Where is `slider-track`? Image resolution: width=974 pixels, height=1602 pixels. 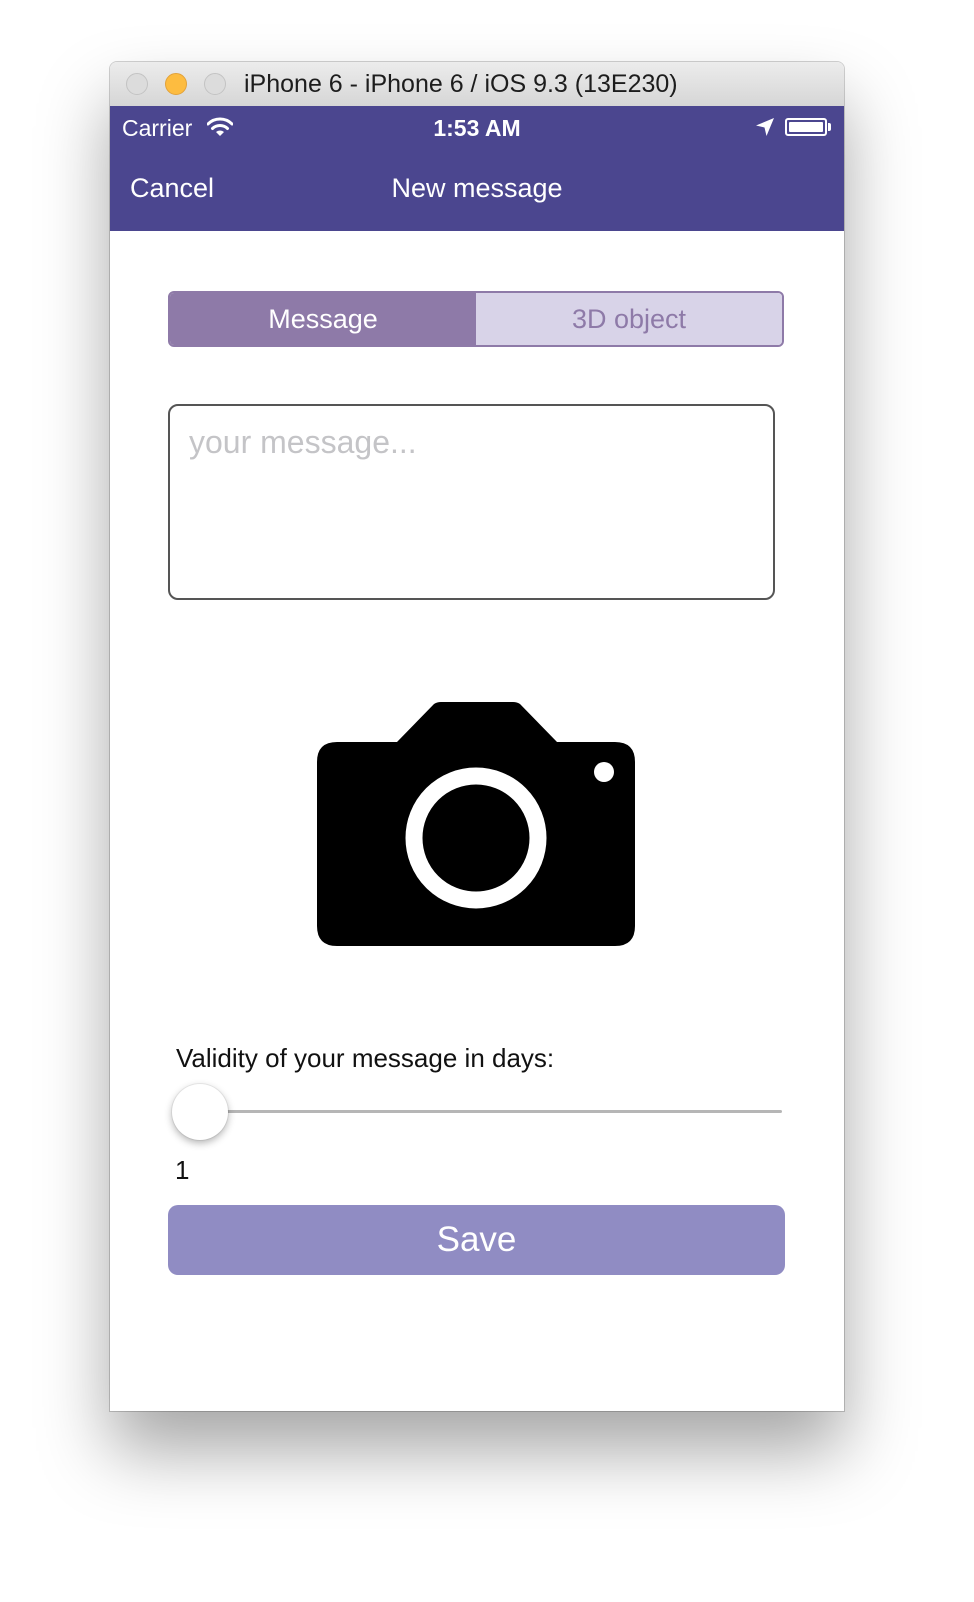 slider-track is located at coordinates (491, 1111).